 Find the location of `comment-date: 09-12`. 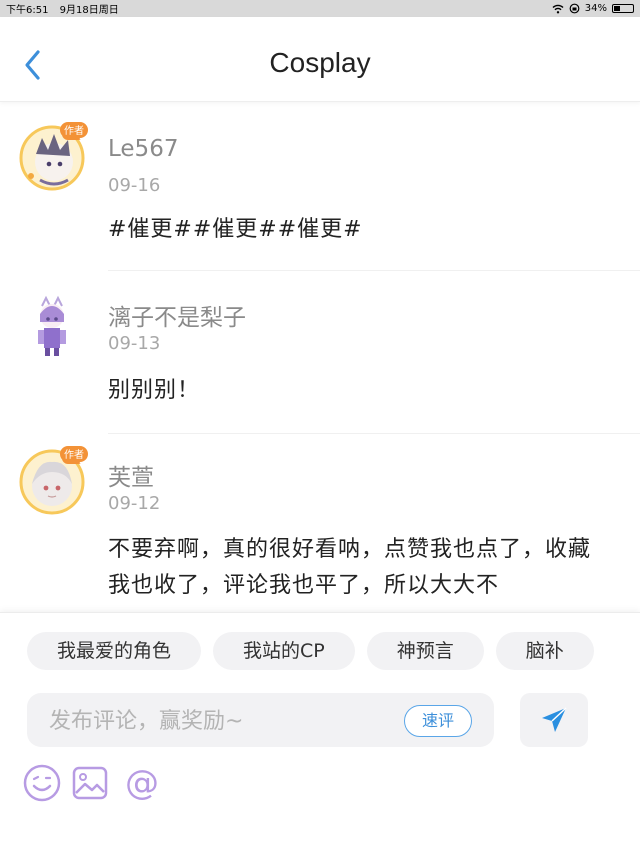

comment-date: 09-12 is located at coordinates (134, 503).